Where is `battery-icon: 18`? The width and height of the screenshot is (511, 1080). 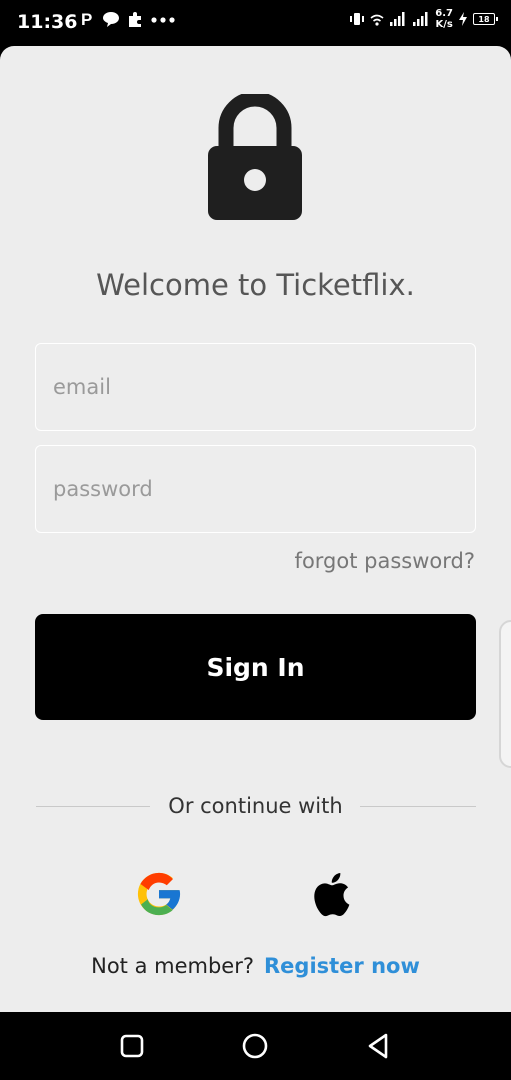
battery-icon: 18 is located at coordinates (485, 19).